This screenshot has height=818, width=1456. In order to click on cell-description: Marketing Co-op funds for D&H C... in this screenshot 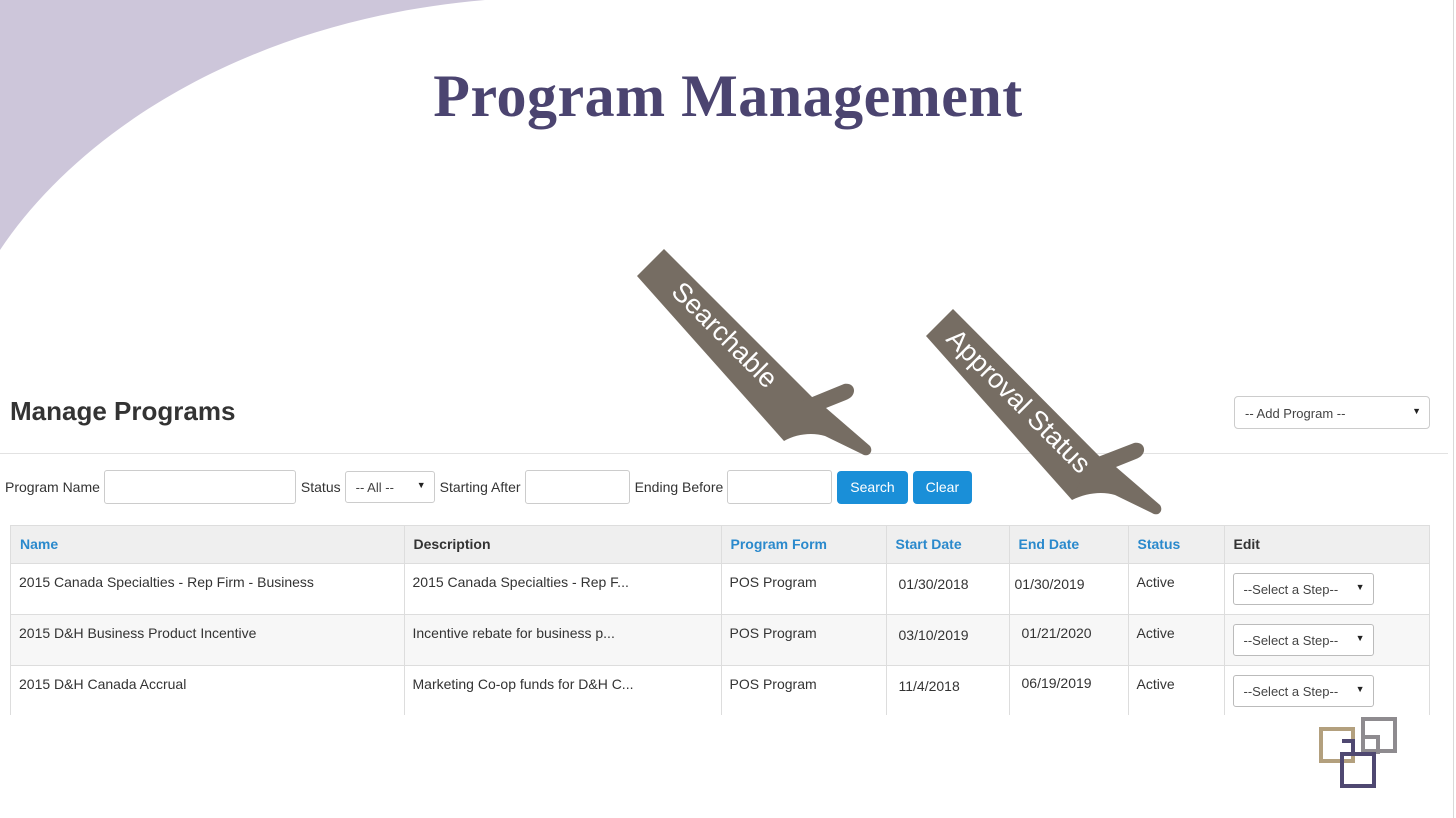, I will do `click(563, 689)`.